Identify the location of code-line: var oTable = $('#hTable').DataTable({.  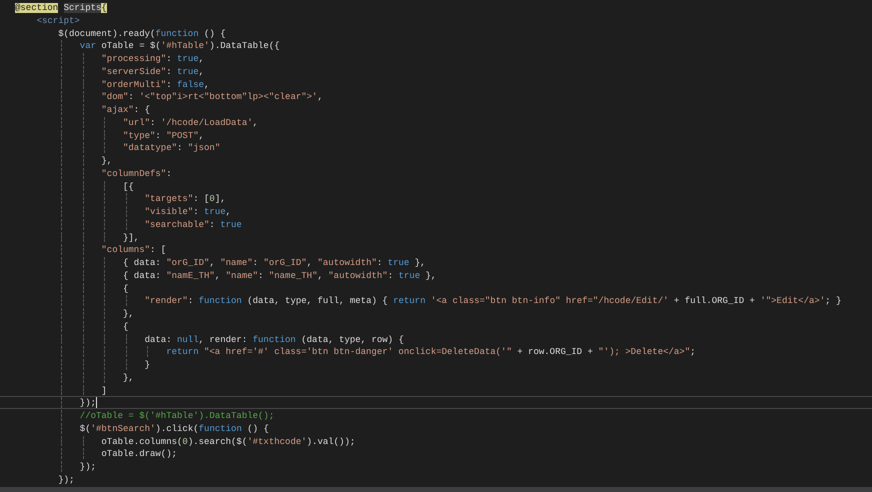
(180, 45).